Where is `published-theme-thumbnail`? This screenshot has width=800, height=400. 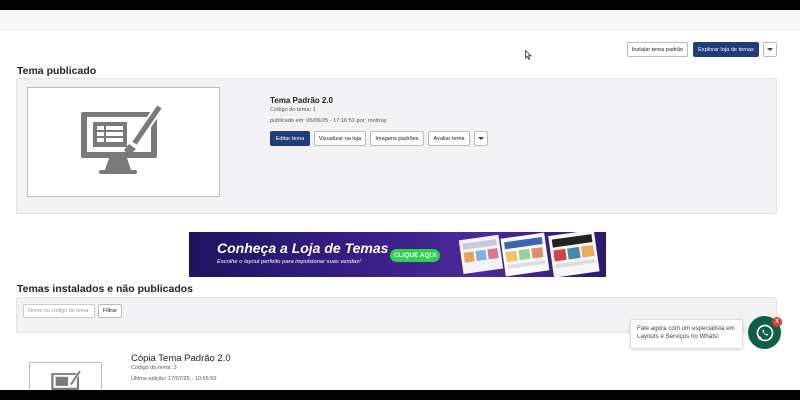 published-theme-thumbnail is located at coordinates (123, 142).